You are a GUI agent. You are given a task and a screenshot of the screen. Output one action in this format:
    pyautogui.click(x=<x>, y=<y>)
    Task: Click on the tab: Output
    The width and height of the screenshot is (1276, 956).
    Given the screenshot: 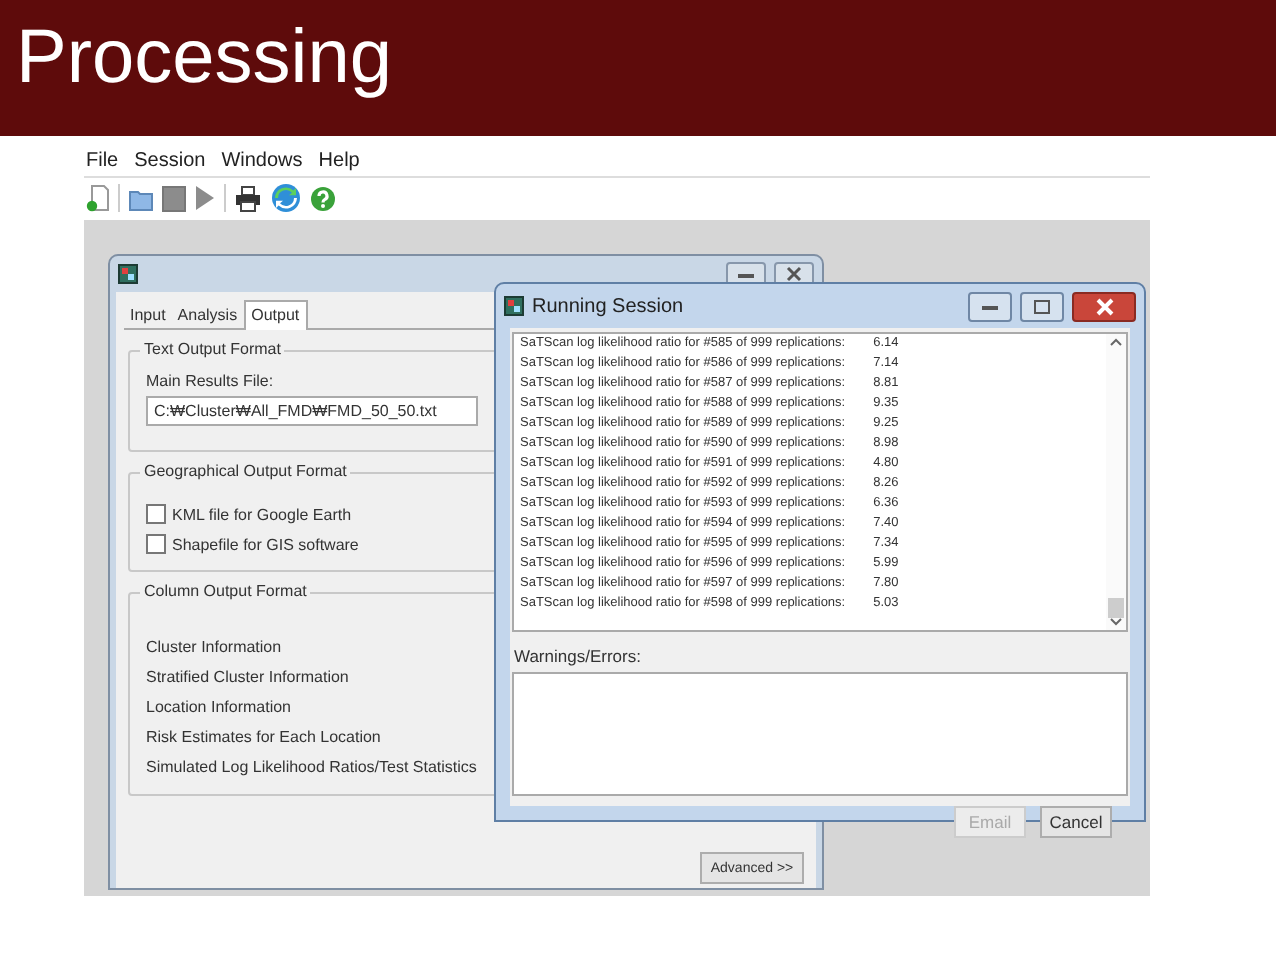 What is the action you would take?
    pyautogui.click(x=275, y=315)
    